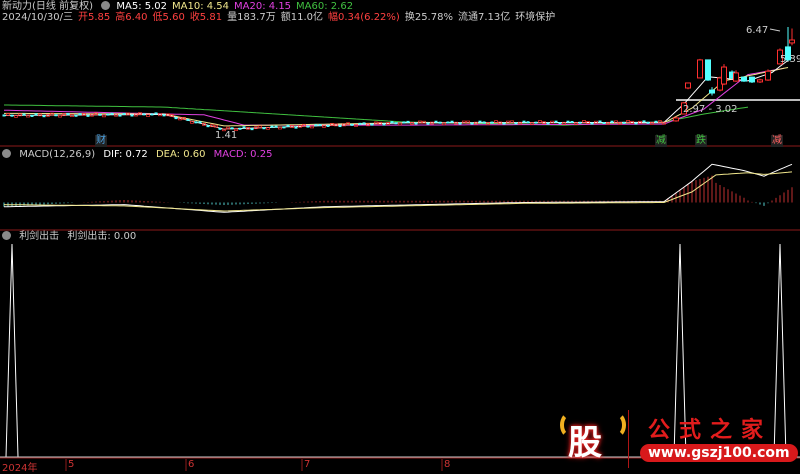  Describe the element at coordinates (191, 464) in the screenshot. I see `time-axis-label: 6` at that location.